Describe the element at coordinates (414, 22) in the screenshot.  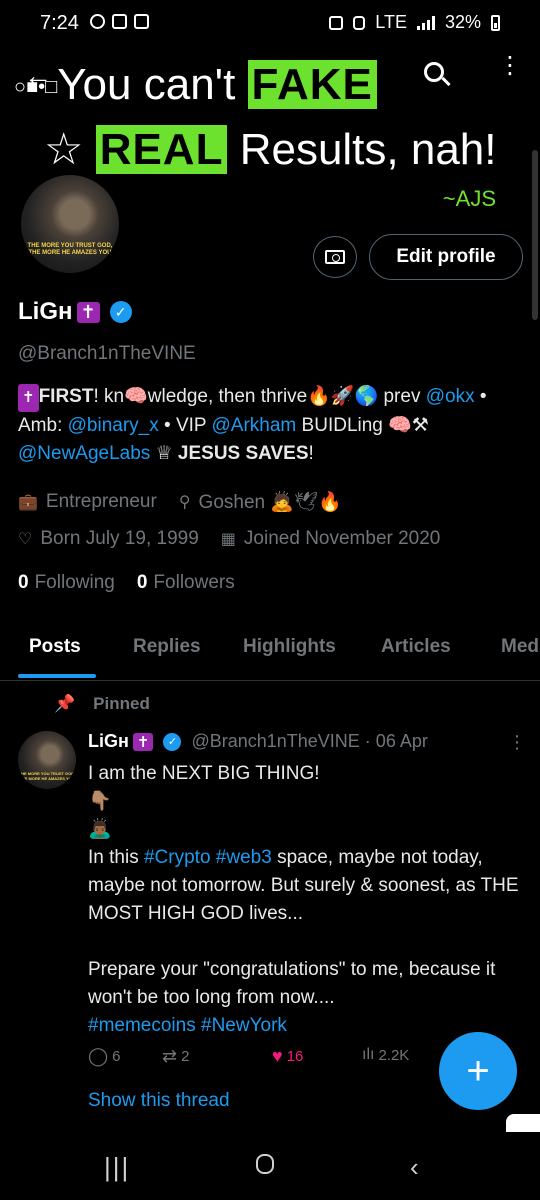
I see `status-right: LTE 32%` at that location.